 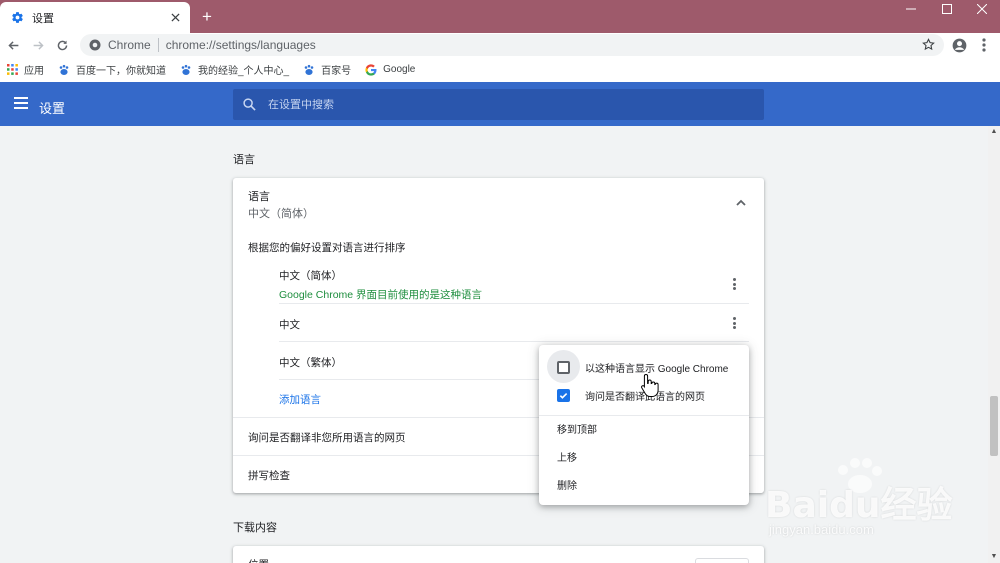 I want to click on url-text: chrome://settings/languages, so click(x=241, y=45).